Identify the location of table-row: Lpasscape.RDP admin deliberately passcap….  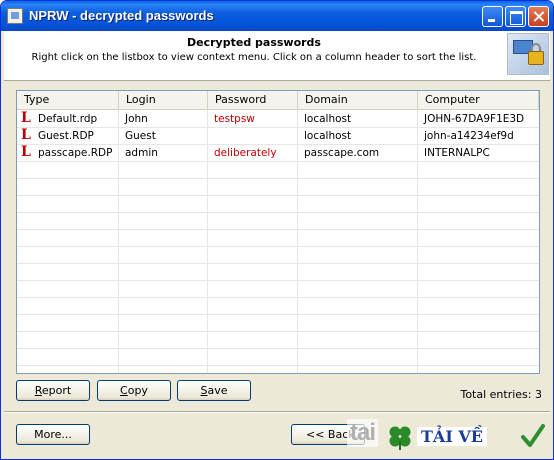
(278, 153).